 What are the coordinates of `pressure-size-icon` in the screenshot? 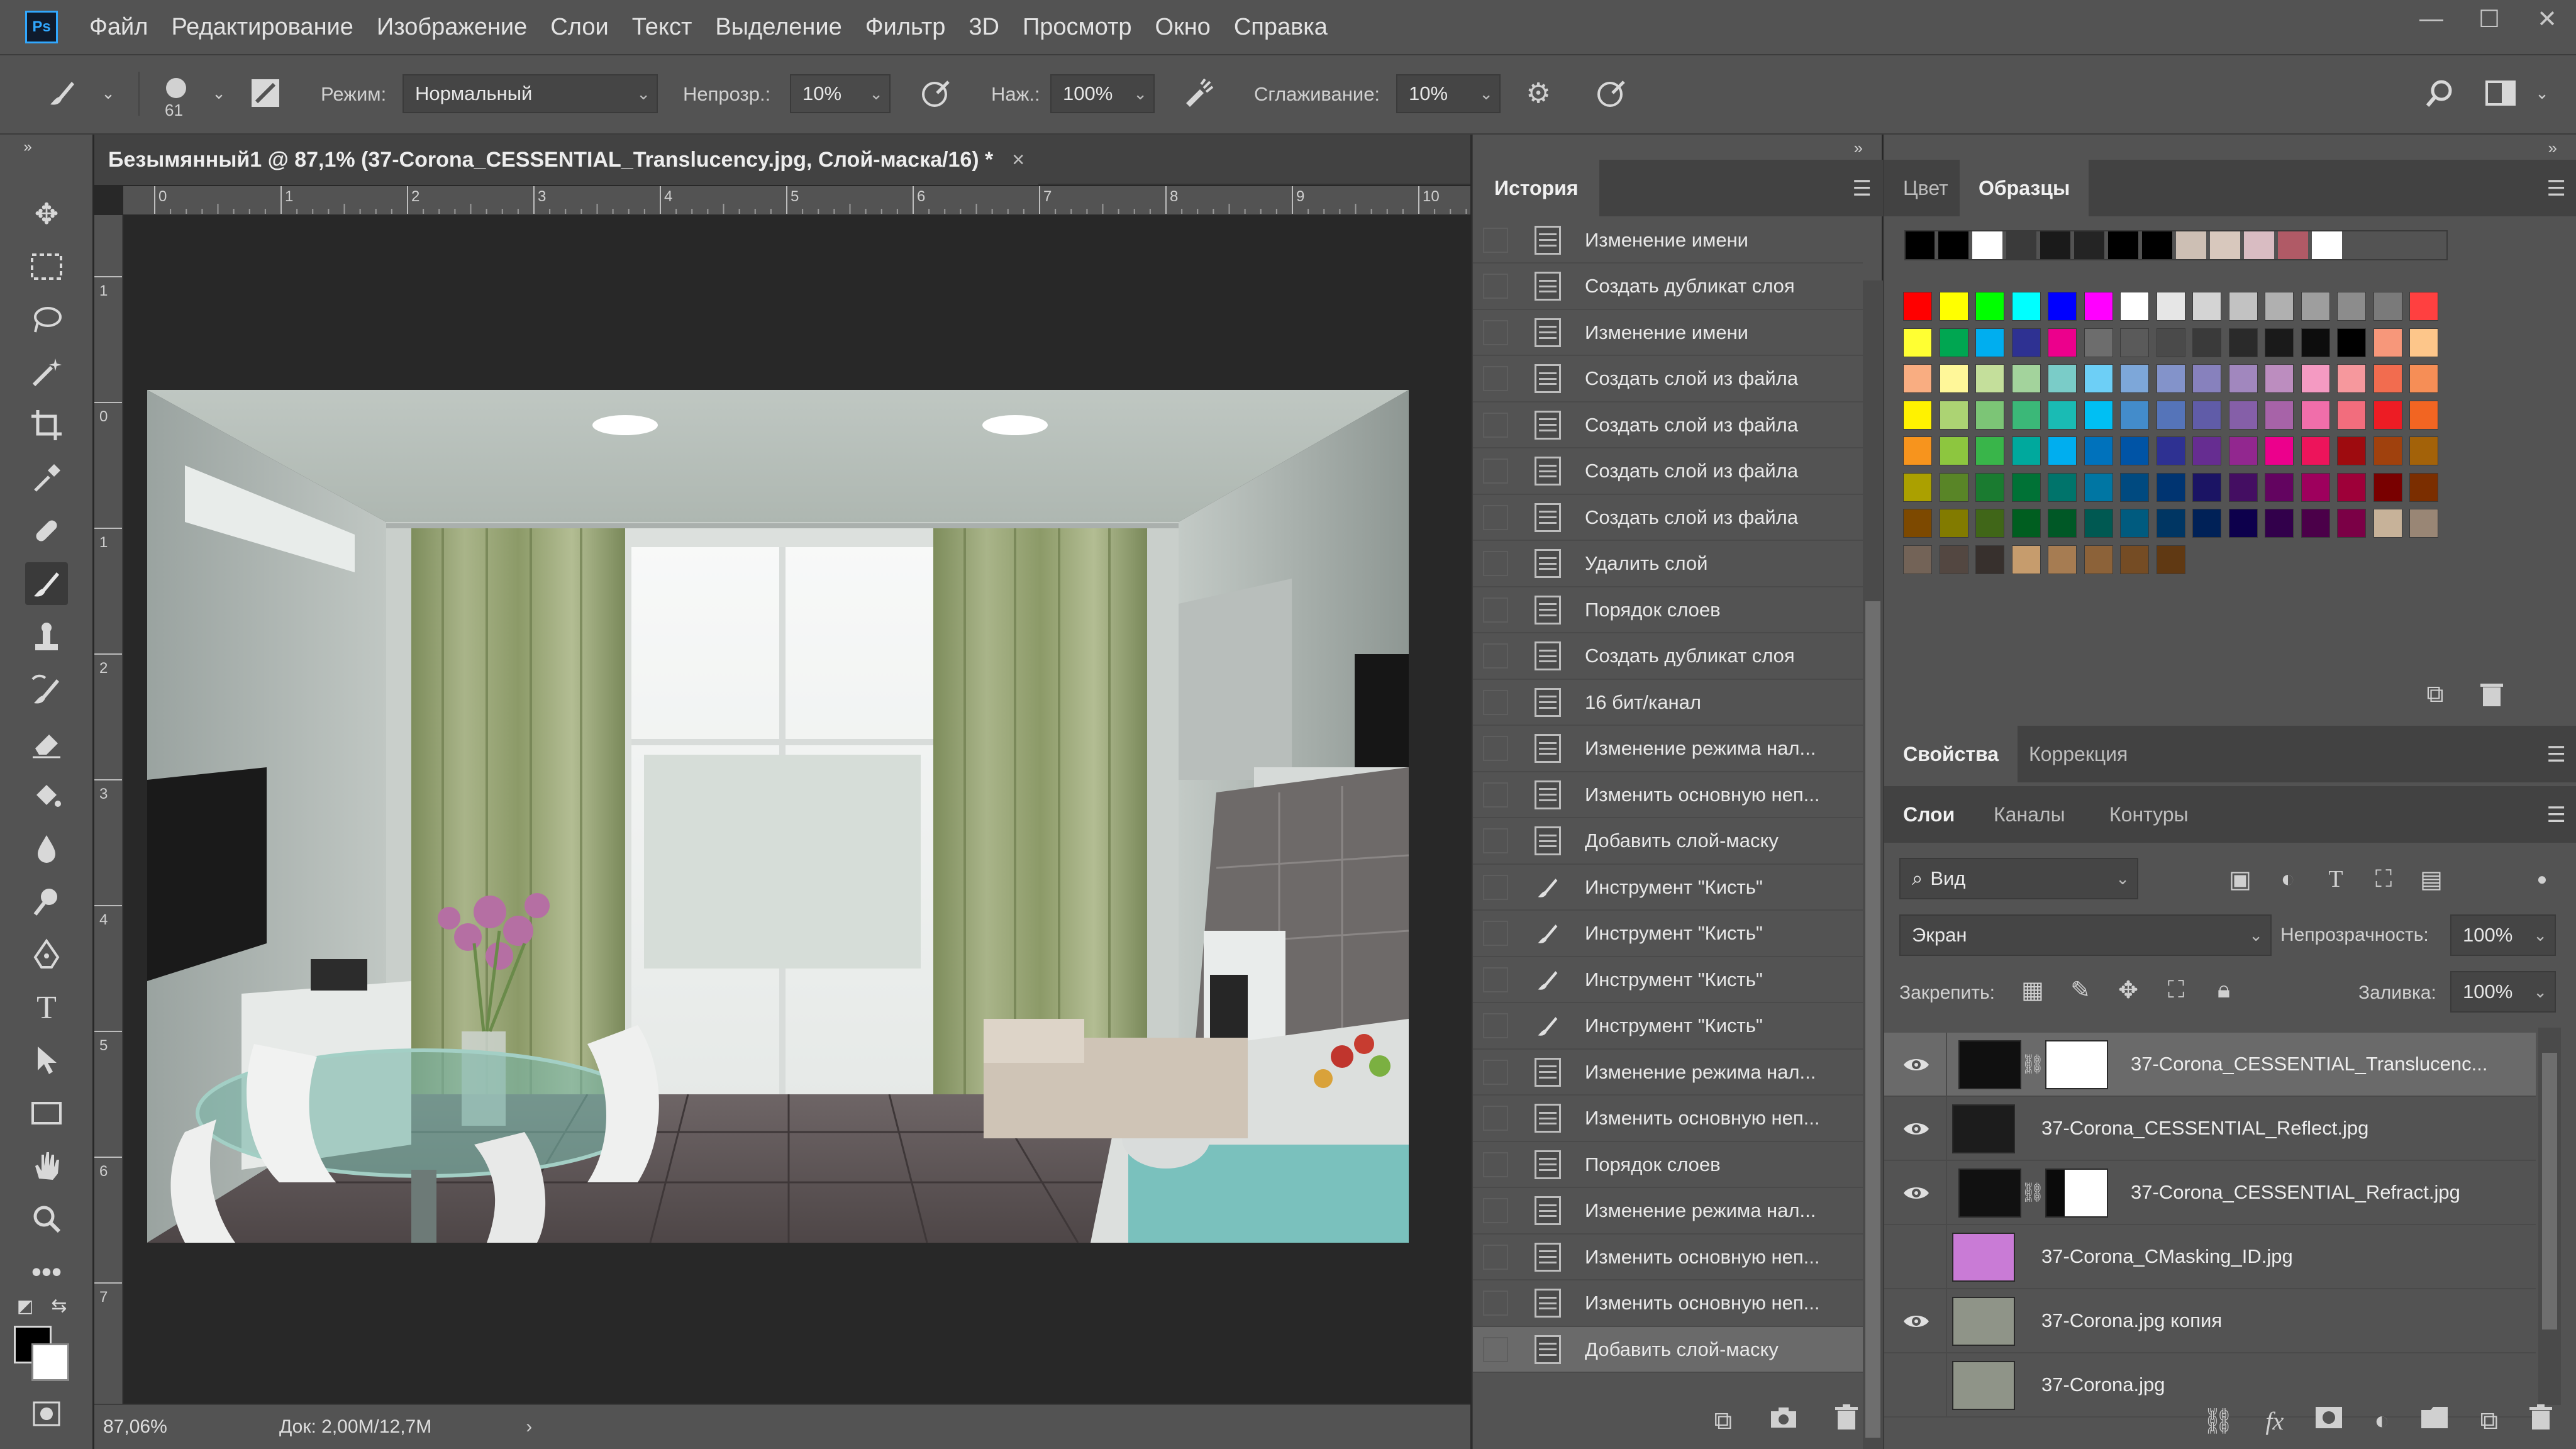 It's located at (1611, 93).